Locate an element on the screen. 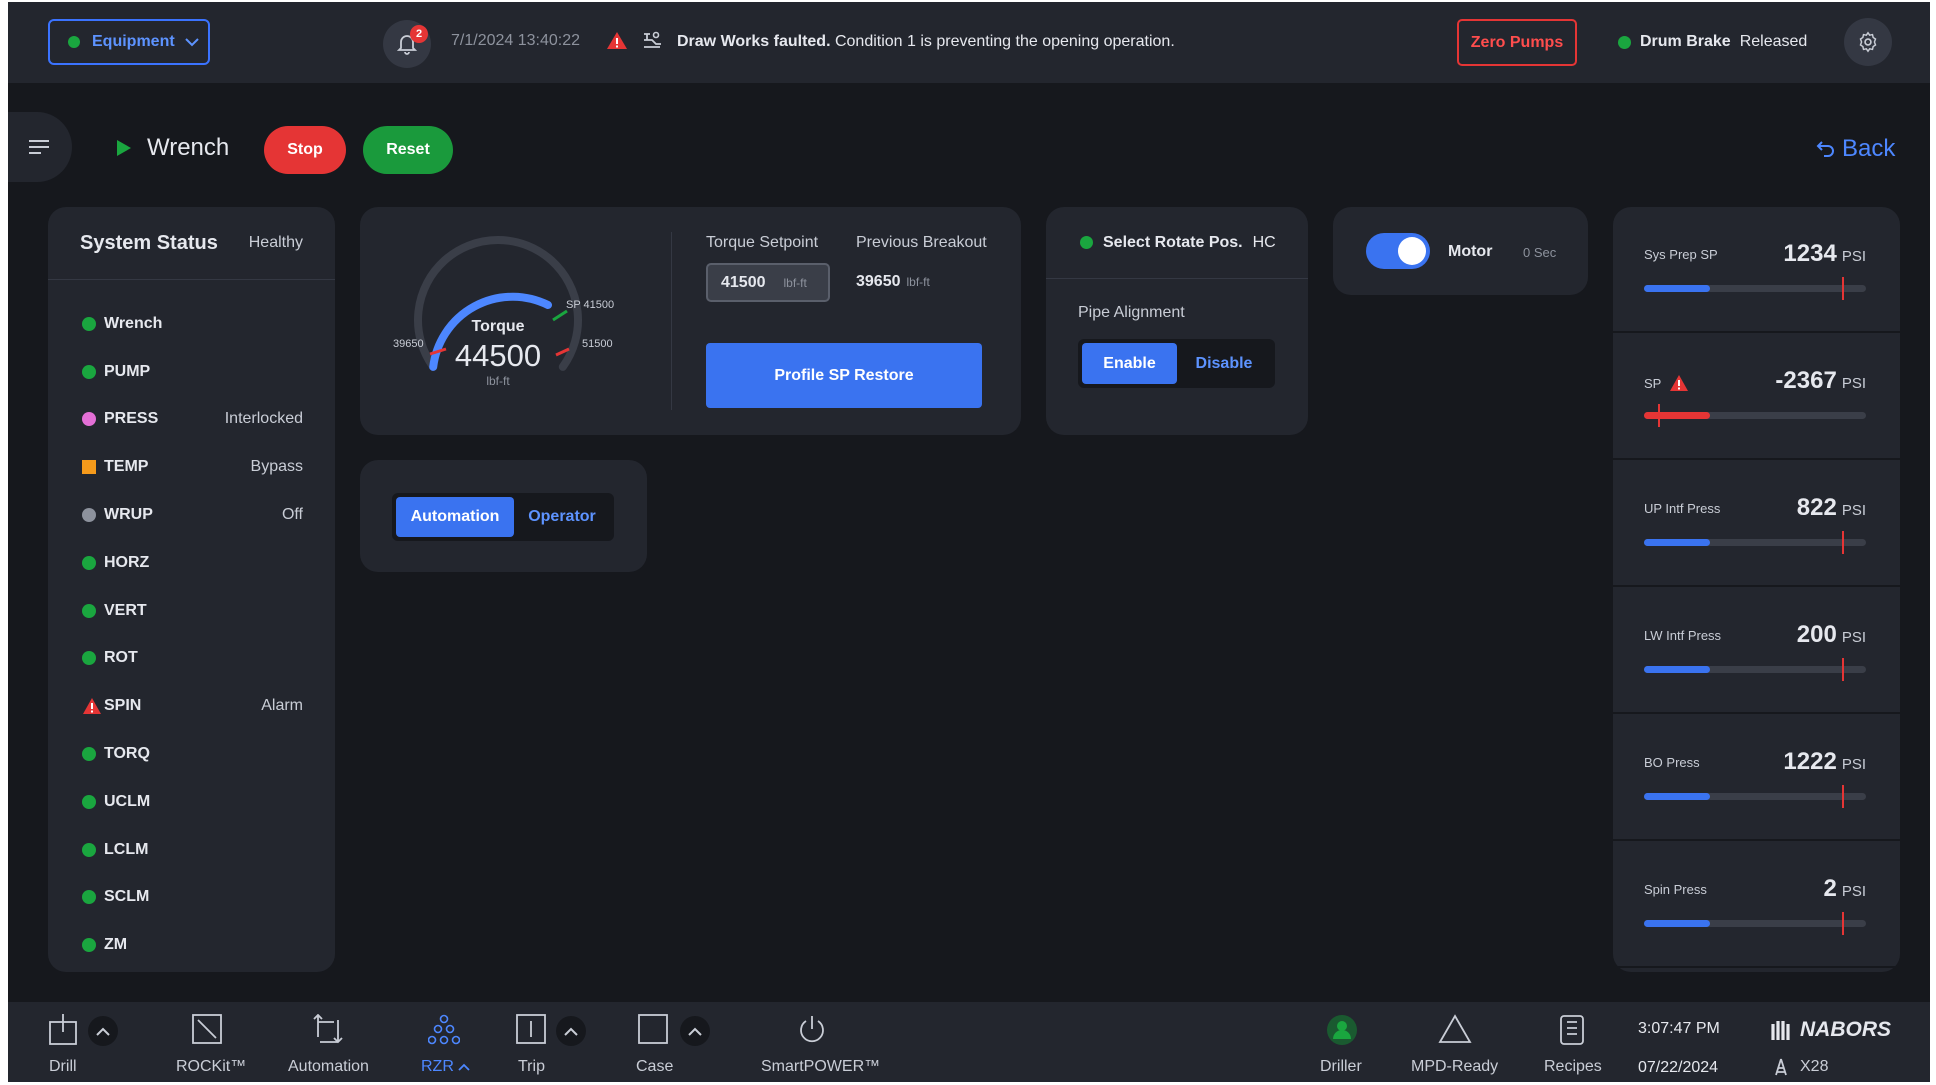  stop-button: Stop is located at coordinates (305, 150).